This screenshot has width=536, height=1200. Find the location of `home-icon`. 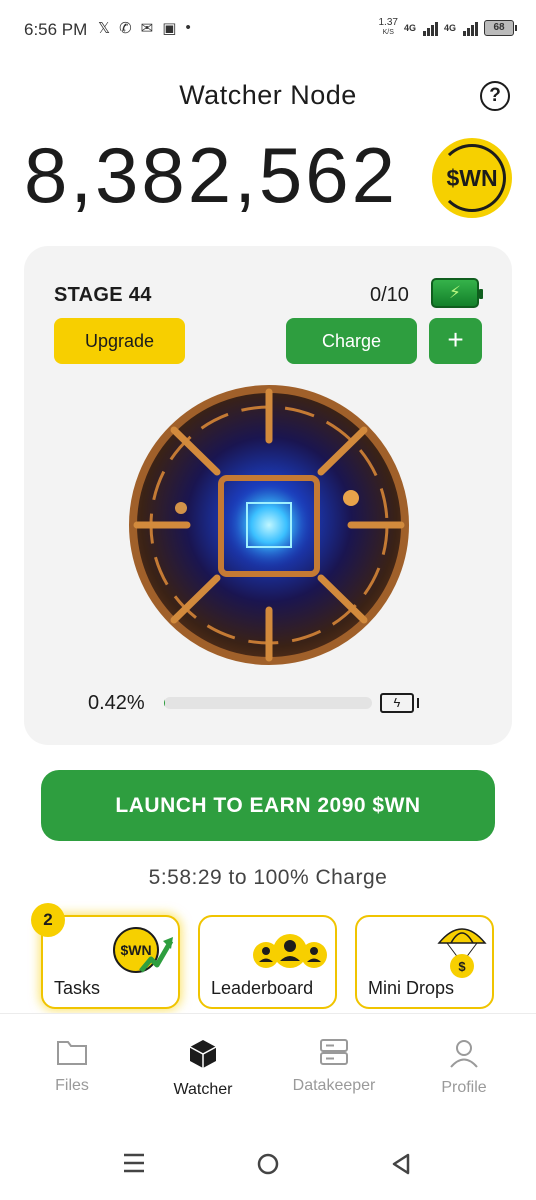

home-icon is located at coordinates (268, 1164).